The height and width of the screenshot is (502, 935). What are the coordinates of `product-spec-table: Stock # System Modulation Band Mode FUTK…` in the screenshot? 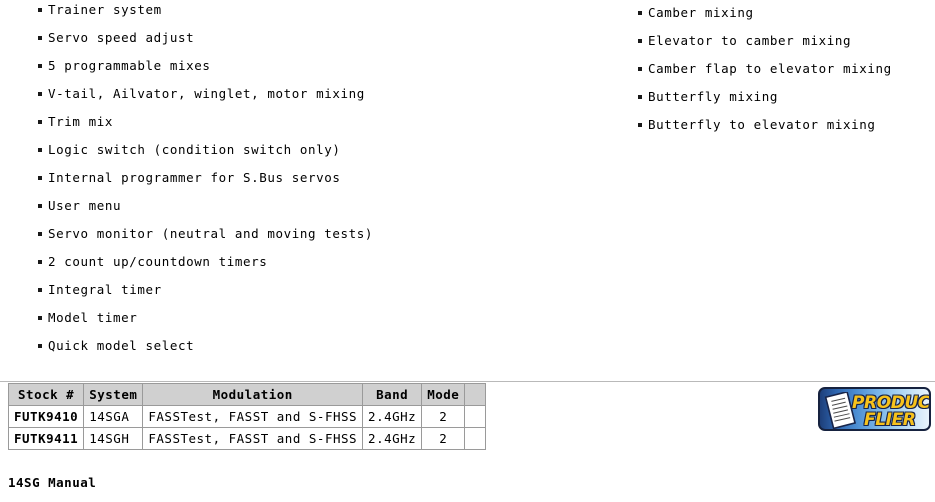 It's located at (247, 416).